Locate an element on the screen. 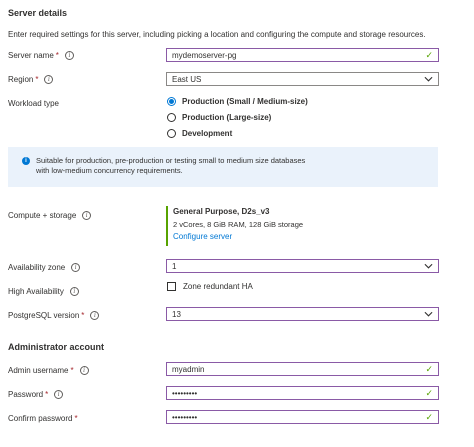 This screenshot has width=474, height=447. region-dropdown: East US is located at coordinates (302, 79).